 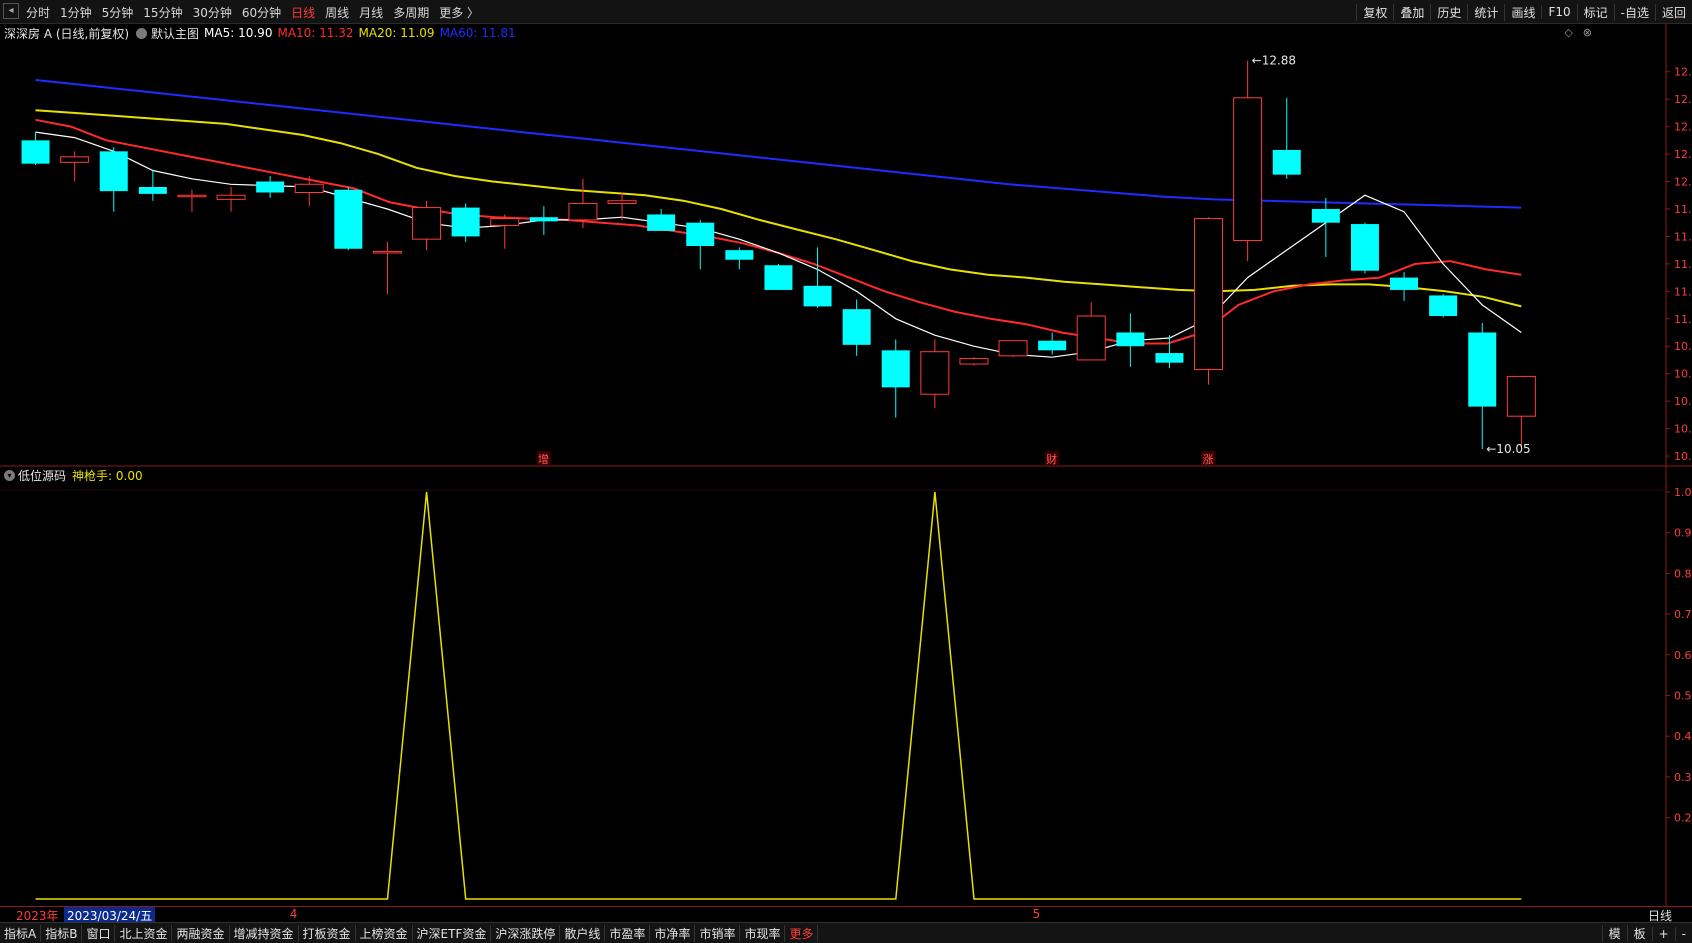 I want to click on mark-button: 标记, so click(x=1595, y=12).